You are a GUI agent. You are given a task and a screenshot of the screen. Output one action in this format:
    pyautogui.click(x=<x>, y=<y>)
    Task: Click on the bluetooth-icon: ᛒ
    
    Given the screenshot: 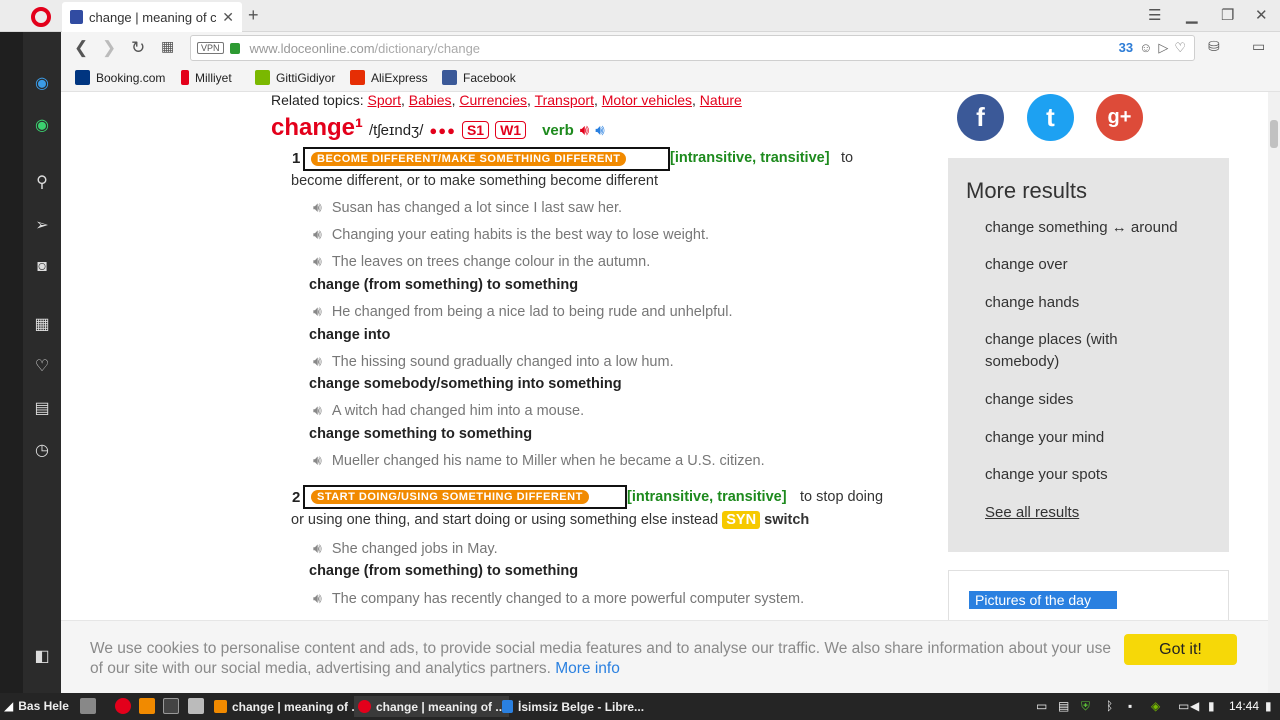 What is the action you would take?
    pyautogui.click(x=1109, y=706)
    